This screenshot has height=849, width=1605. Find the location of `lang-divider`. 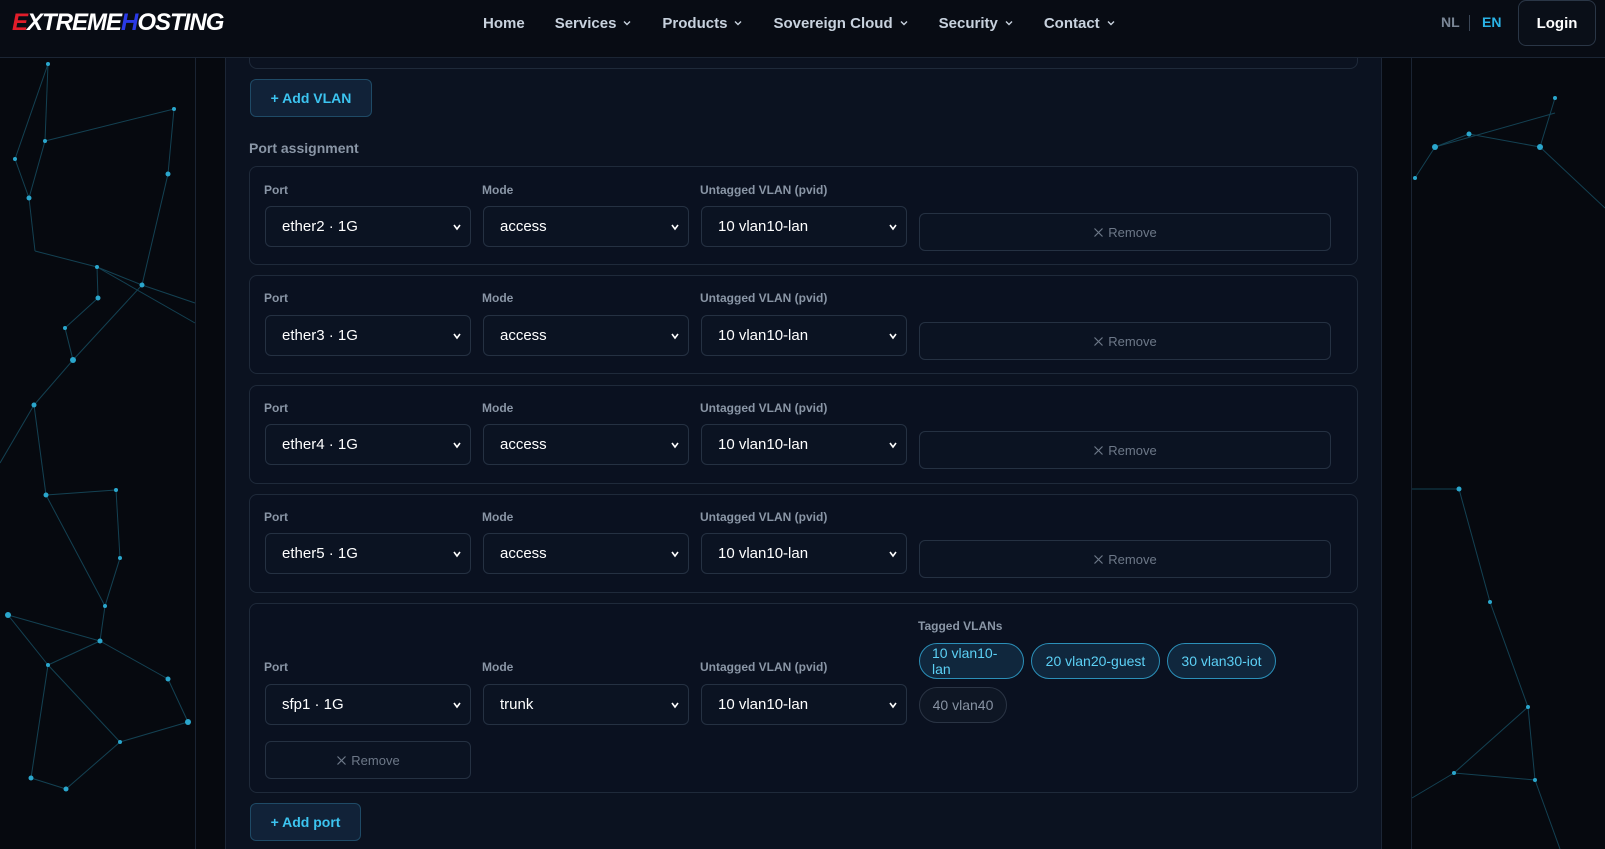

lang-divider is located at coordinates (1469, 23).